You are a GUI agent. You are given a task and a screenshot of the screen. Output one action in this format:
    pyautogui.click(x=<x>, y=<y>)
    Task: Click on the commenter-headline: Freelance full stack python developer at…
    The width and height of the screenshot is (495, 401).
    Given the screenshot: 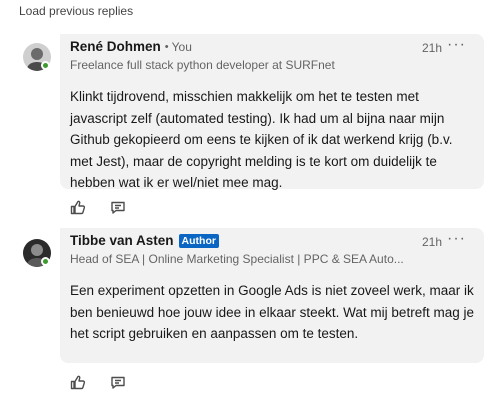 What is the action you would take?
    pyautogui.click(x=202, y=65)
    